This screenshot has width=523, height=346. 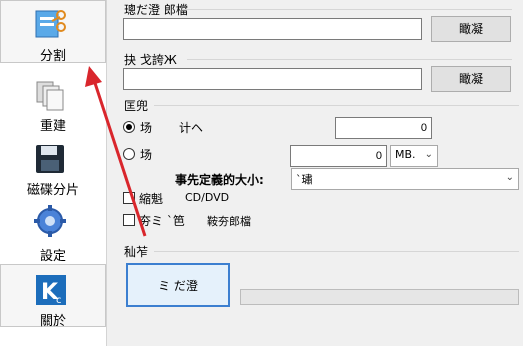 What do you see at coordinates (50, 221) in the screenshot?
I see `gear-icon` at bounding box center [50, 221].